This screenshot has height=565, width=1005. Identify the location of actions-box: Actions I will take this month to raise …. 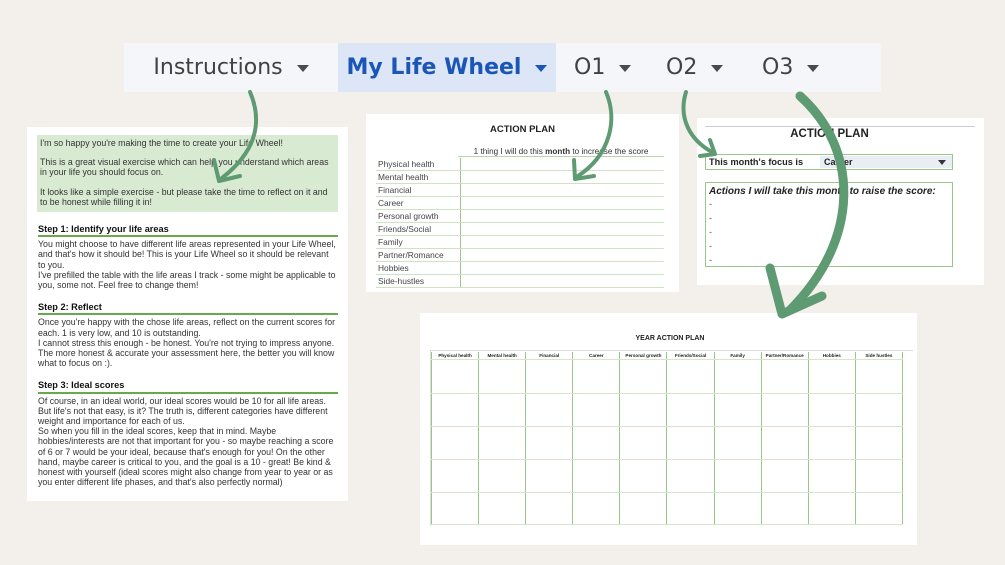
(829, 224).